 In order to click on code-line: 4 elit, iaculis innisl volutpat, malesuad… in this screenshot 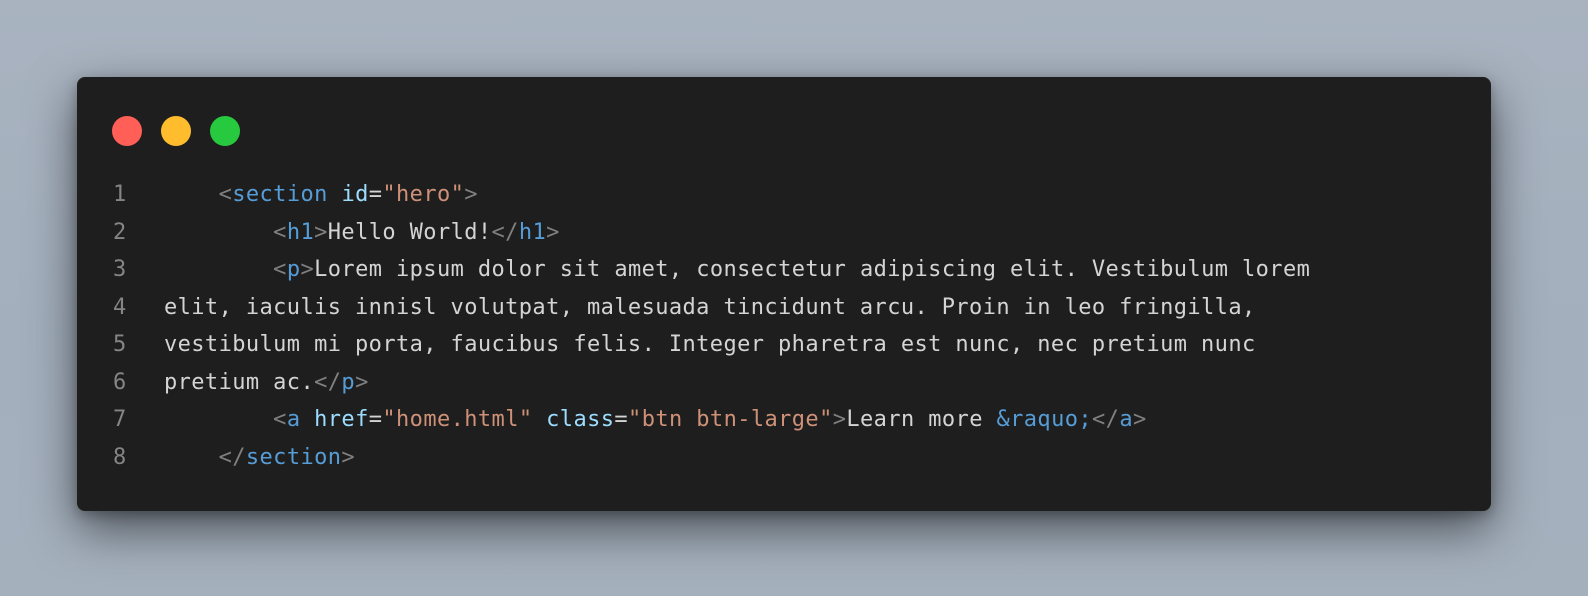, I will do `click(792, 308)`.